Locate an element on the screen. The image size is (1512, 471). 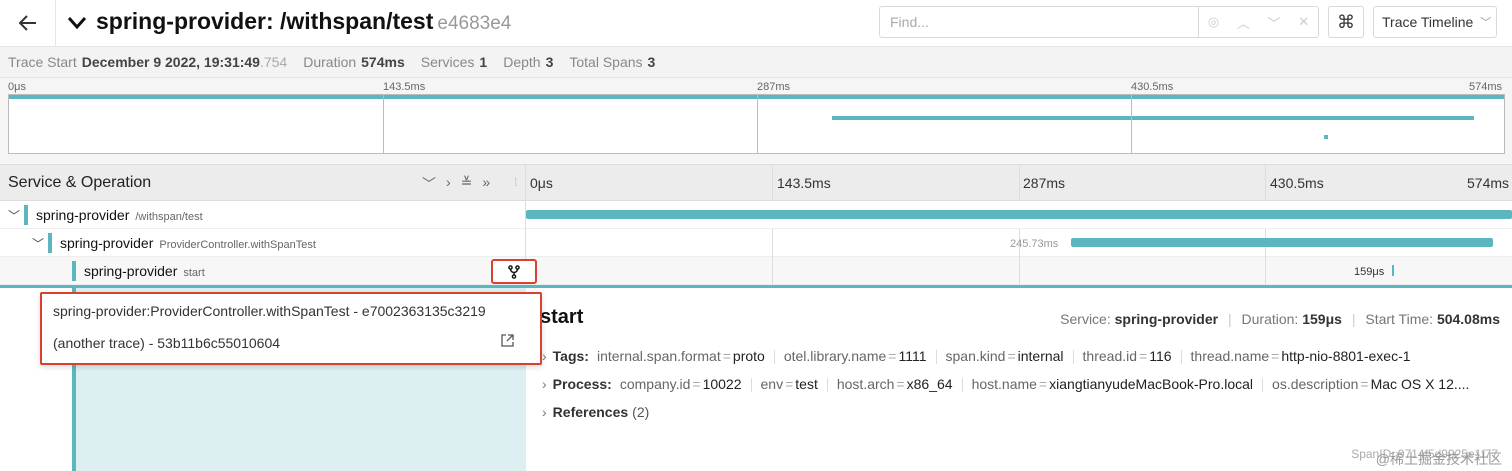
duration-label: Duration: is located at coordinates (1270, 319).